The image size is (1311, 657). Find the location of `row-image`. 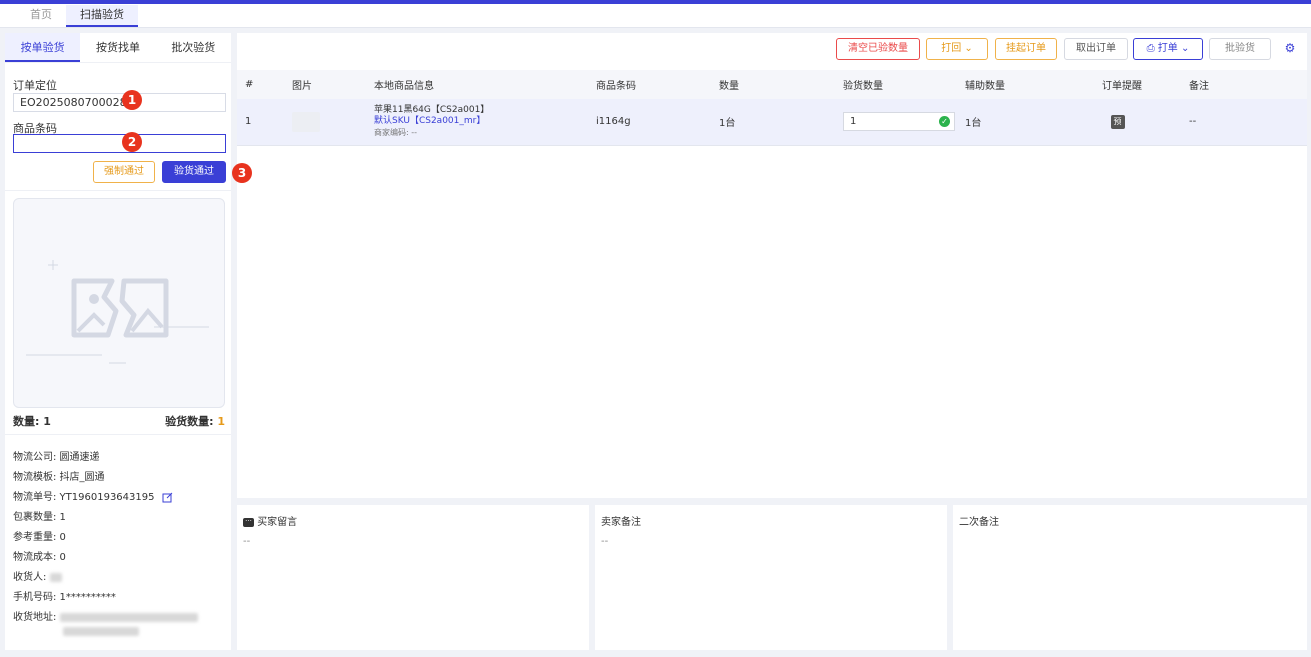

row-image is located at coordinates (325, 122).